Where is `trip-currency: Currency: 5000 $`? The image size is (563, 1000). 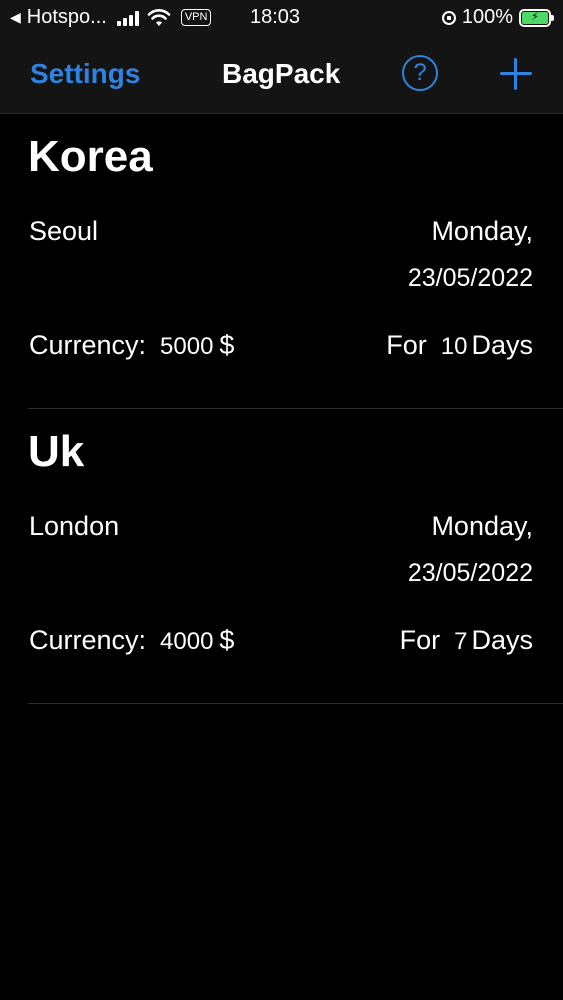 trip-currency: Currency: 5000 $ is located at coordinates (131, 345).